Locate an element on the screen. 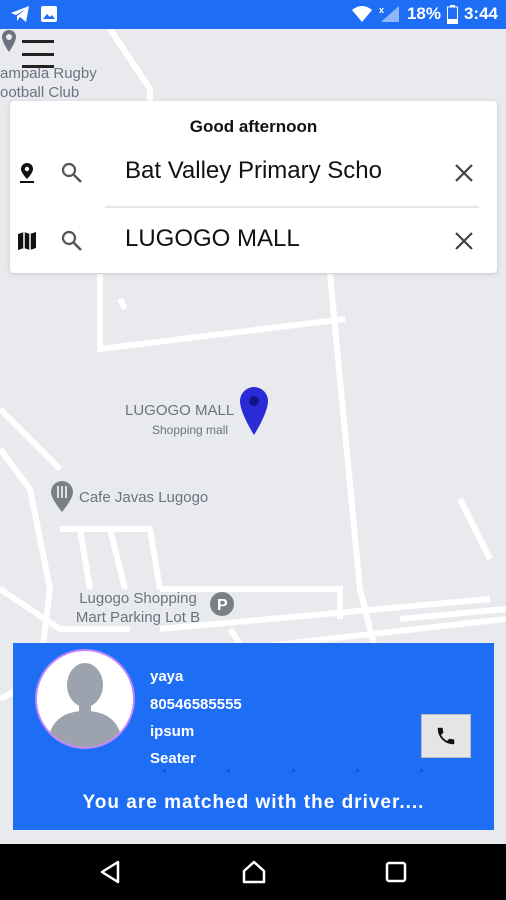  person-silhouette-icon is located at coordinates (85, 705).